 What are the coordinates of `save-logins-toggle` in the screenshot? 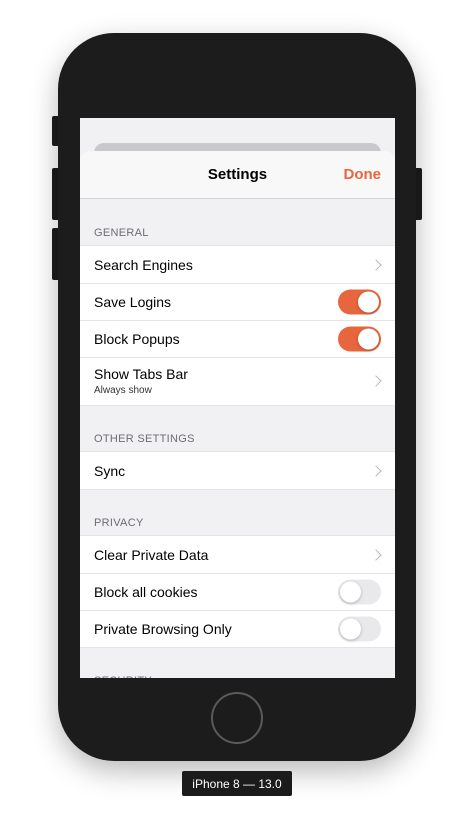 It's located at (359, 301).